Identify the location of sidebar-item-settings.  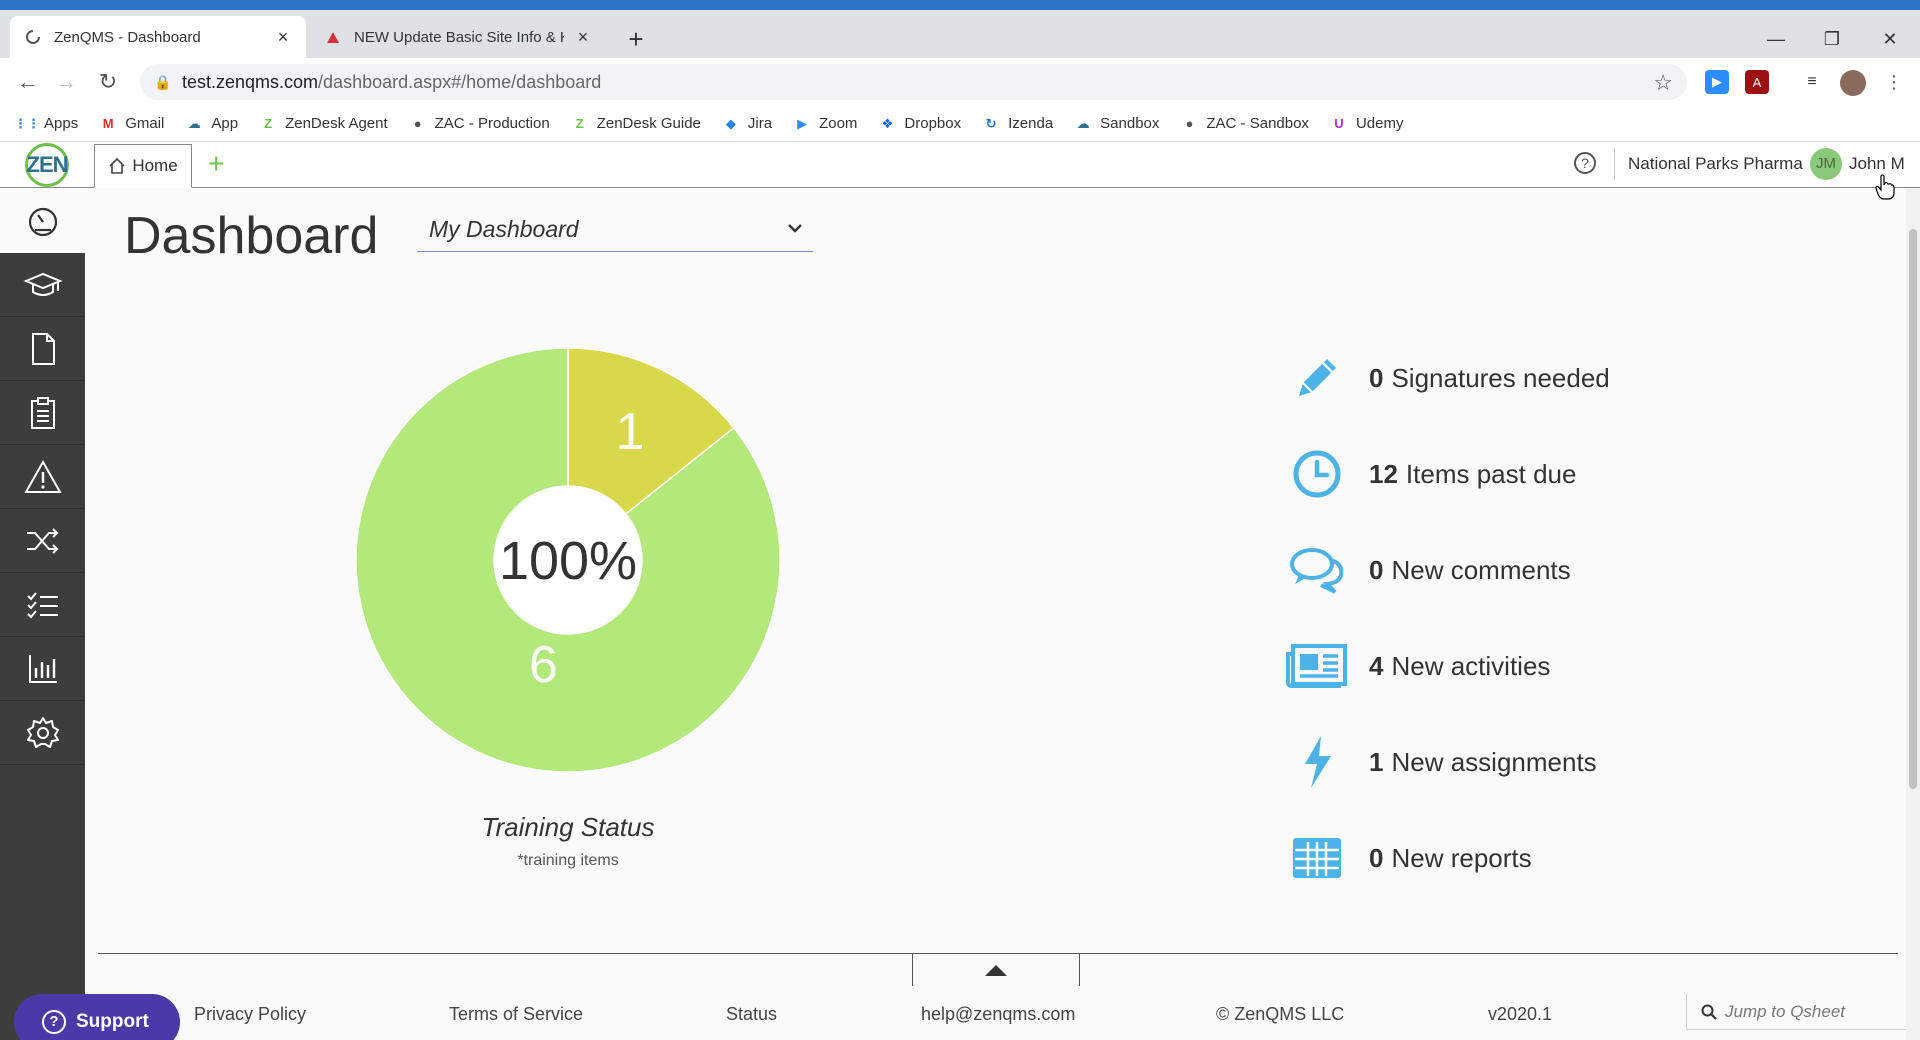
(42, 733).